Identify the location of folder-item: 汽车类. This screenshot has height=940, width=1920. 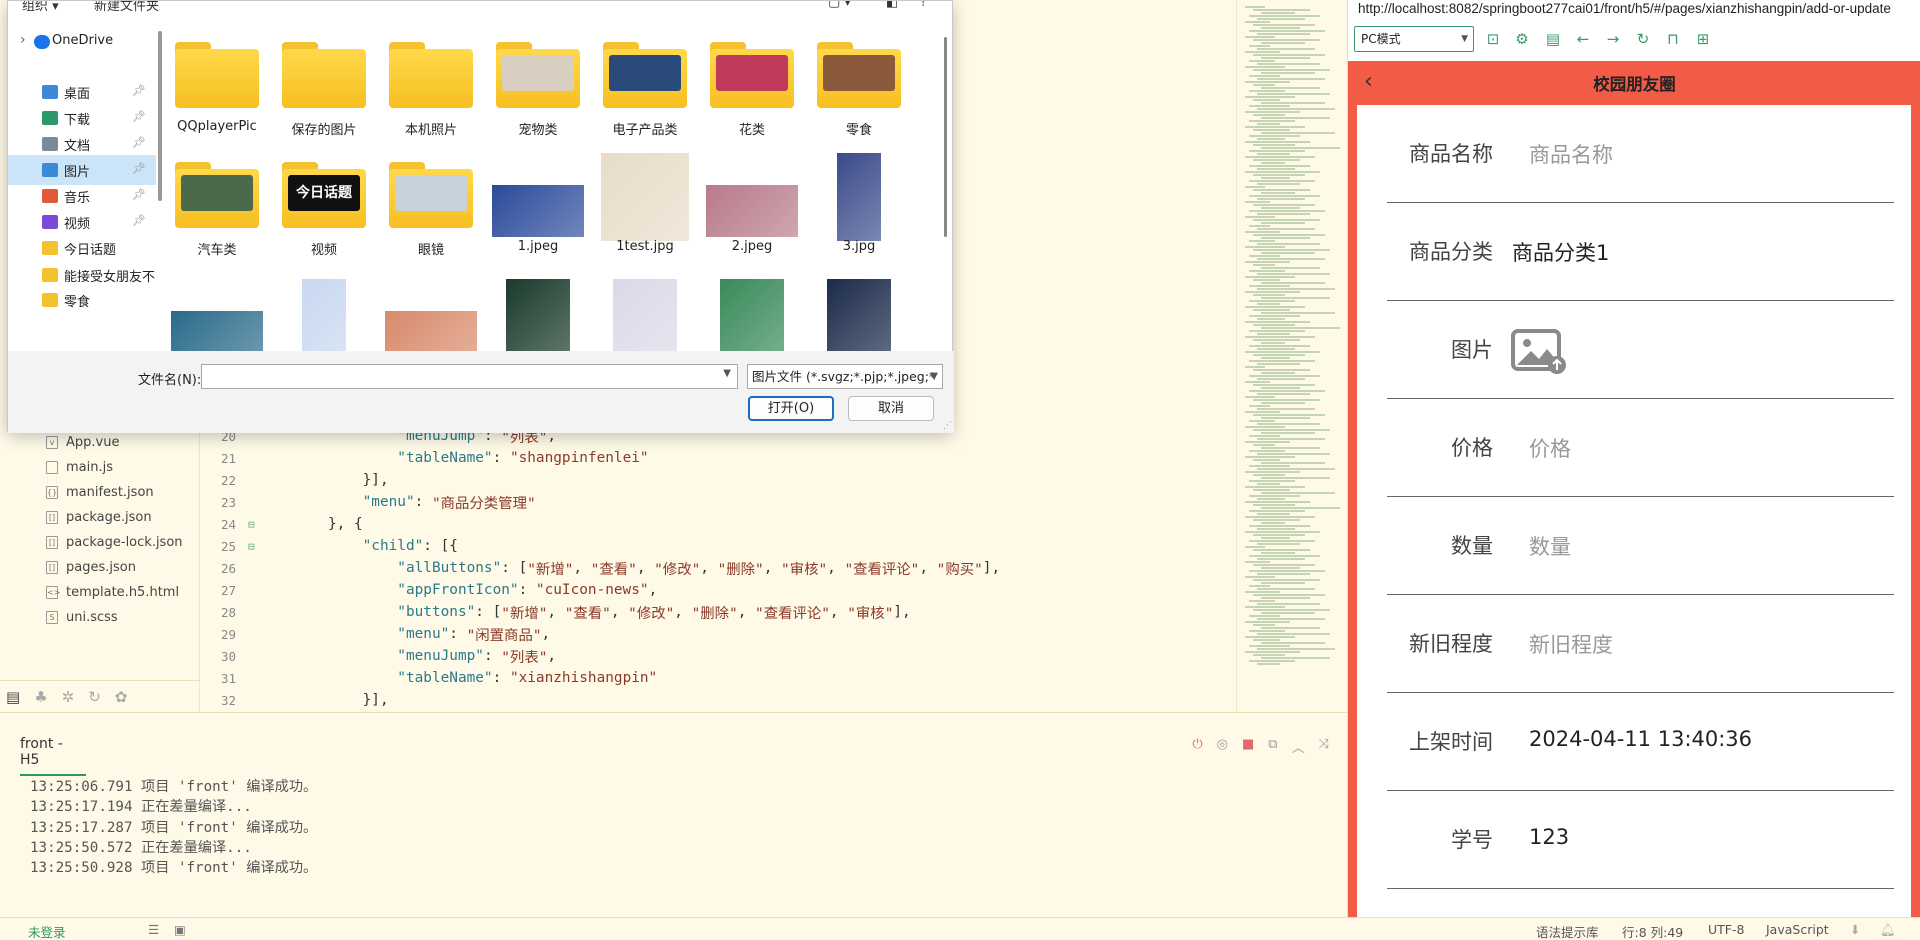
(217, 197).